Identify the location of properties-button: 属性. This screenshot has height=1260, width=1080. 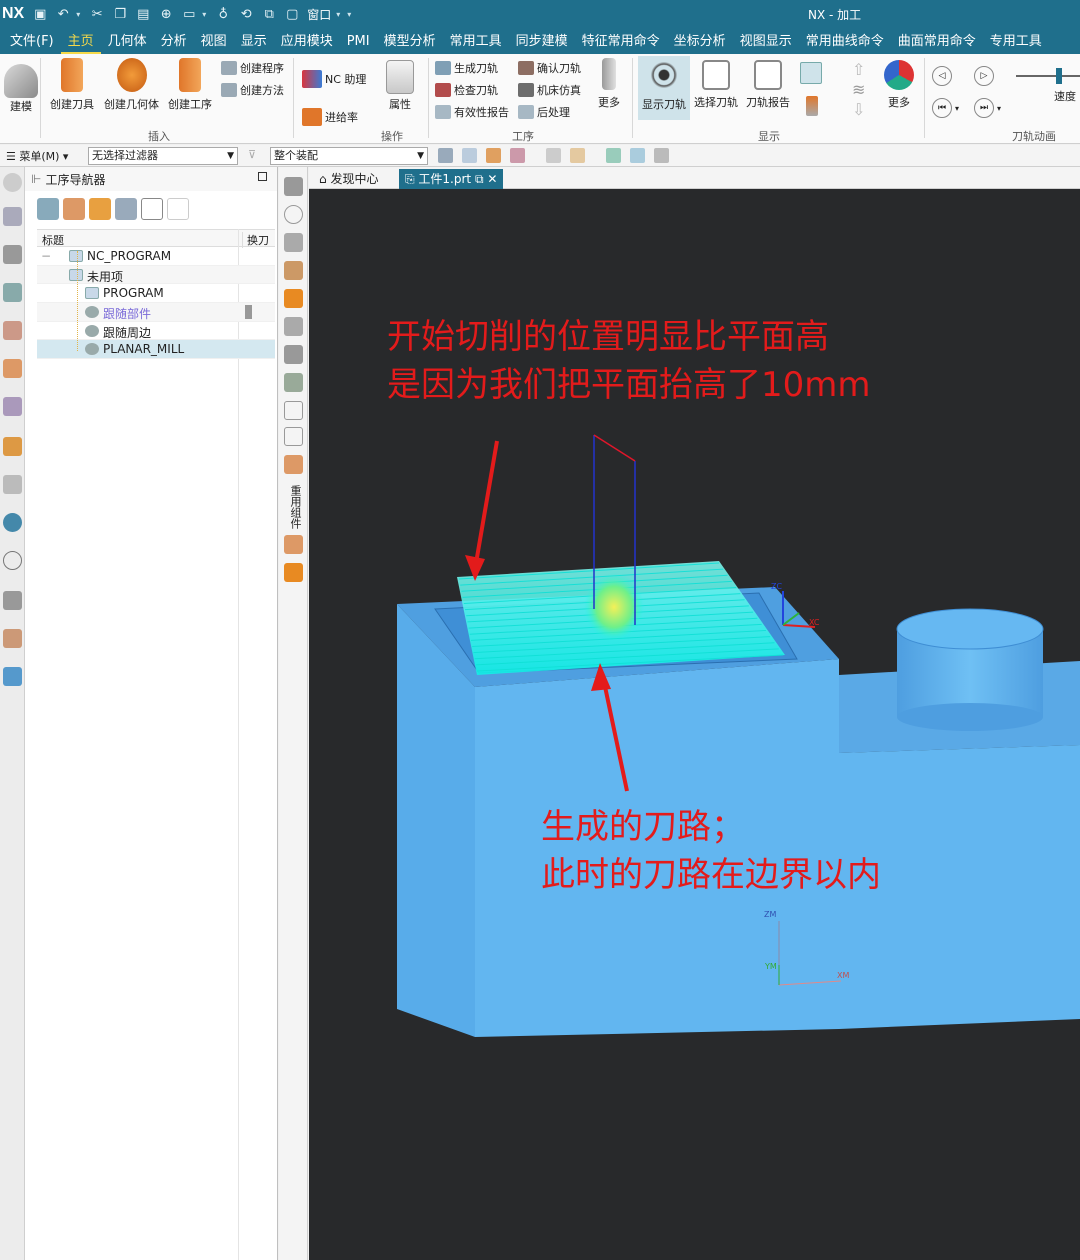
(400, 86).